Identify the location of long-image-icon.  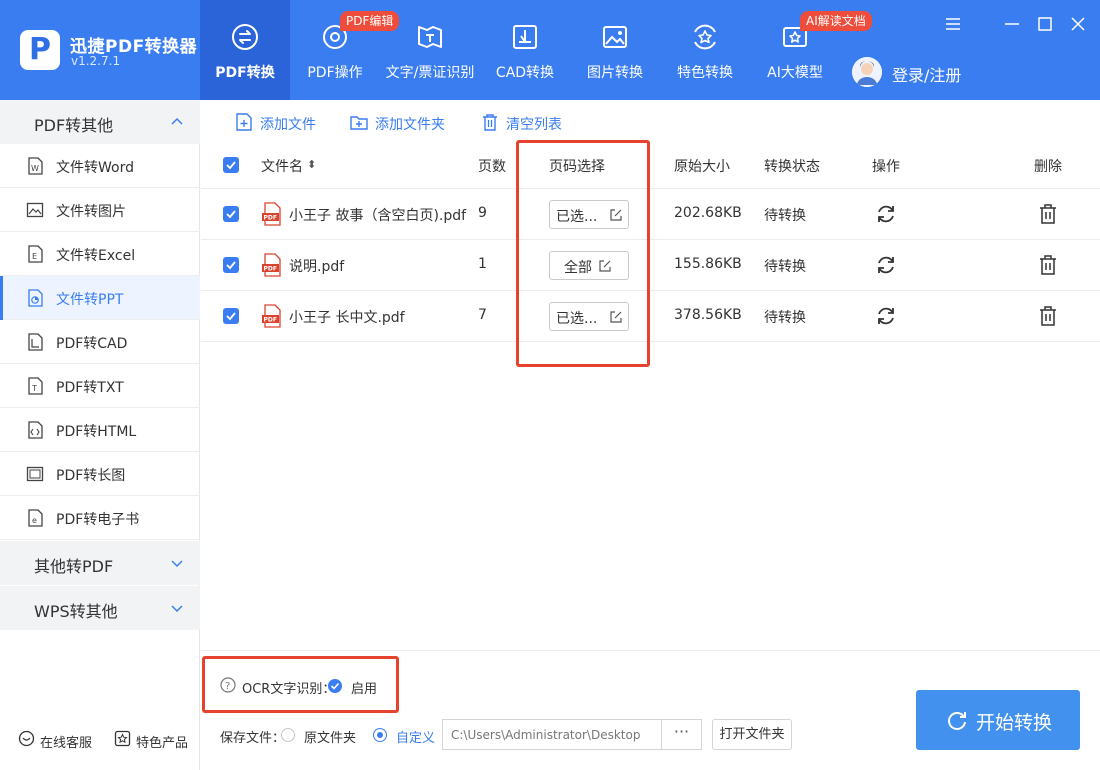
(35, 474).